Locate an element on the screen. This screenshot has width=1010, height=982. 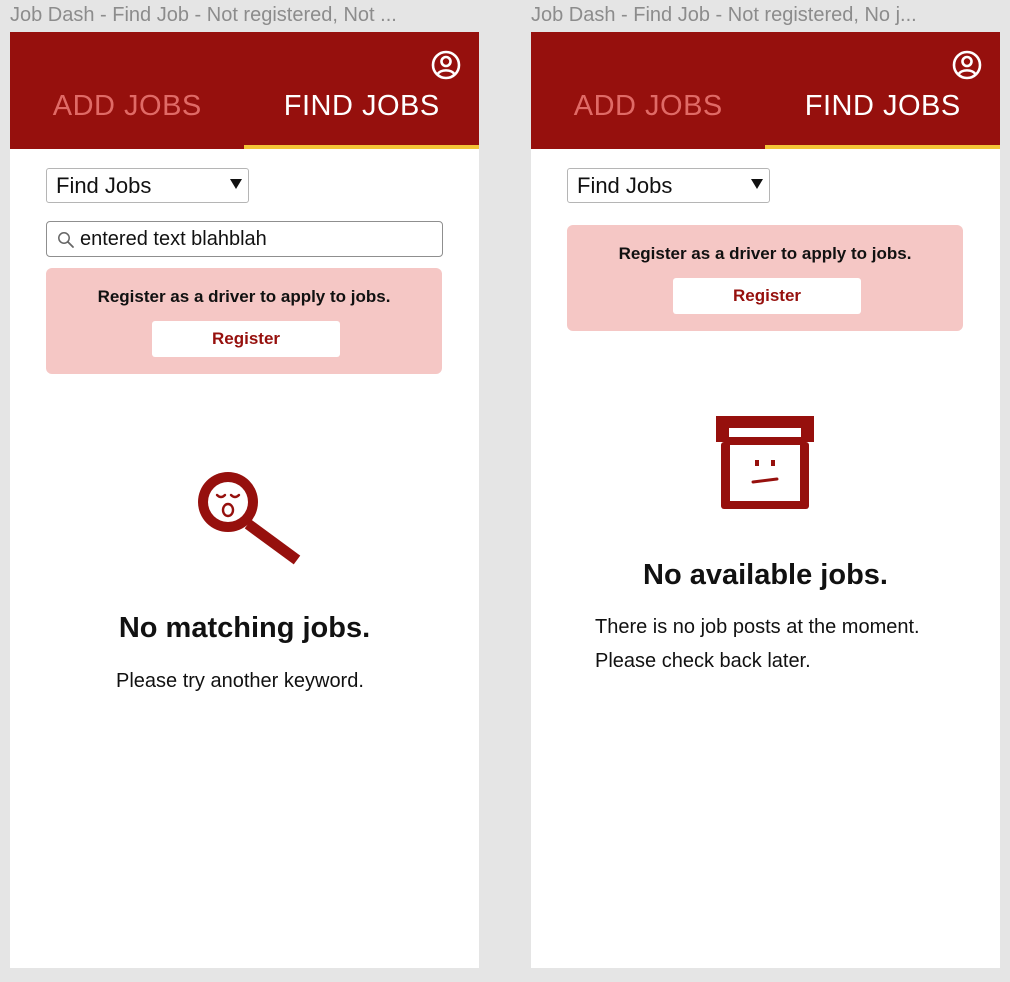
empty-state-message-line-1: There is no job posts at the moment. is located at coordinates (757, 627).